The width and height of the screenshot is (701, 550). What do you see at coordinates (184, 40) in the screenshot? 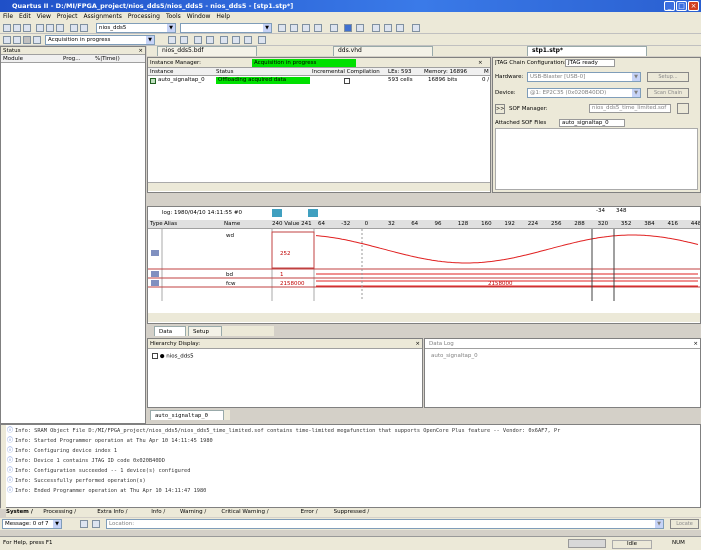
I see `cursor-icon` at bounding box center [184, 40].